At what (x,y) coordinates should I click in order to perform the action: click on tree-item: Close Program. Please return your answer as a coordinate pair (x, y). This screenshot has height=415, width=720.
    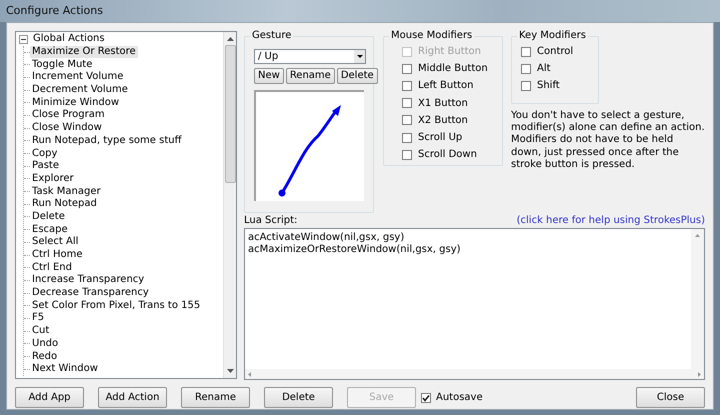
    Looking at the image, I should click on (68, 115).